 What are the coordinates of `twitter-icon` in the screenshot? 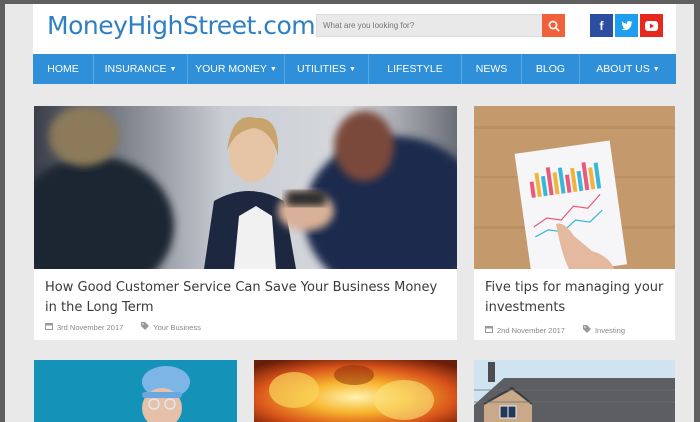 It's located at (626, 25).